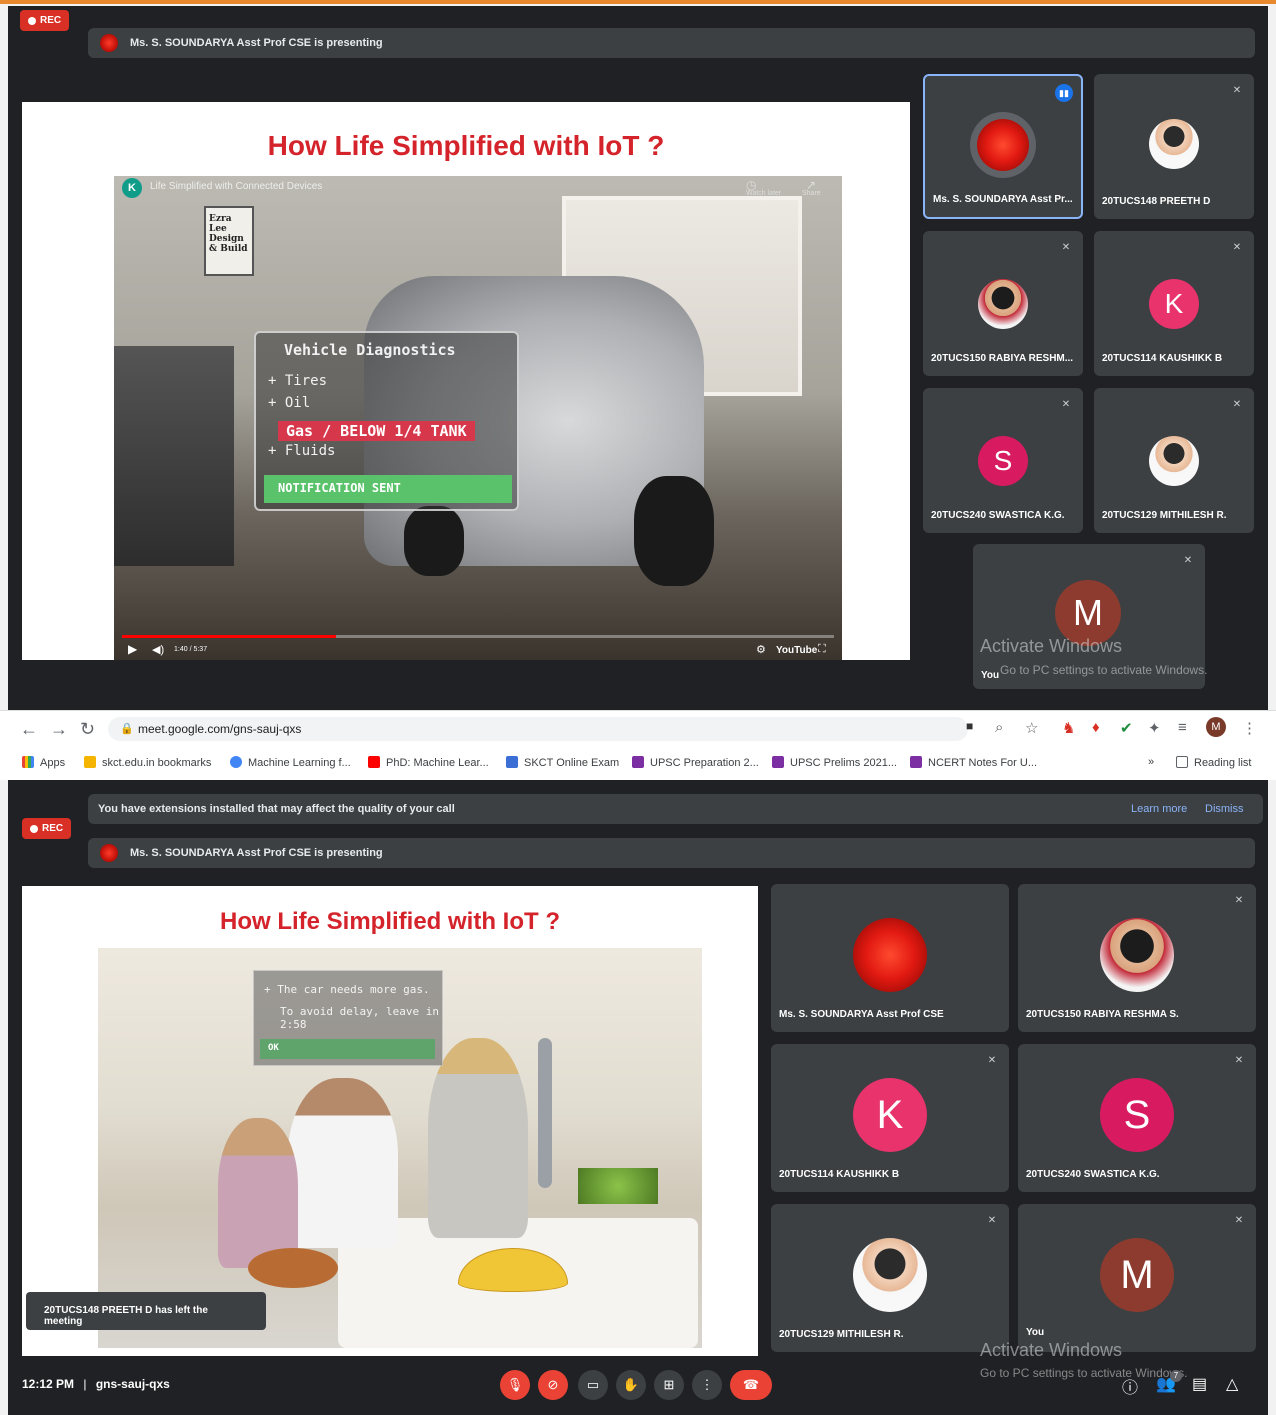 The height and width of the screenshot is (1415, 1276). I want to click on back-arrow-icon: ←, so click(29, 729).